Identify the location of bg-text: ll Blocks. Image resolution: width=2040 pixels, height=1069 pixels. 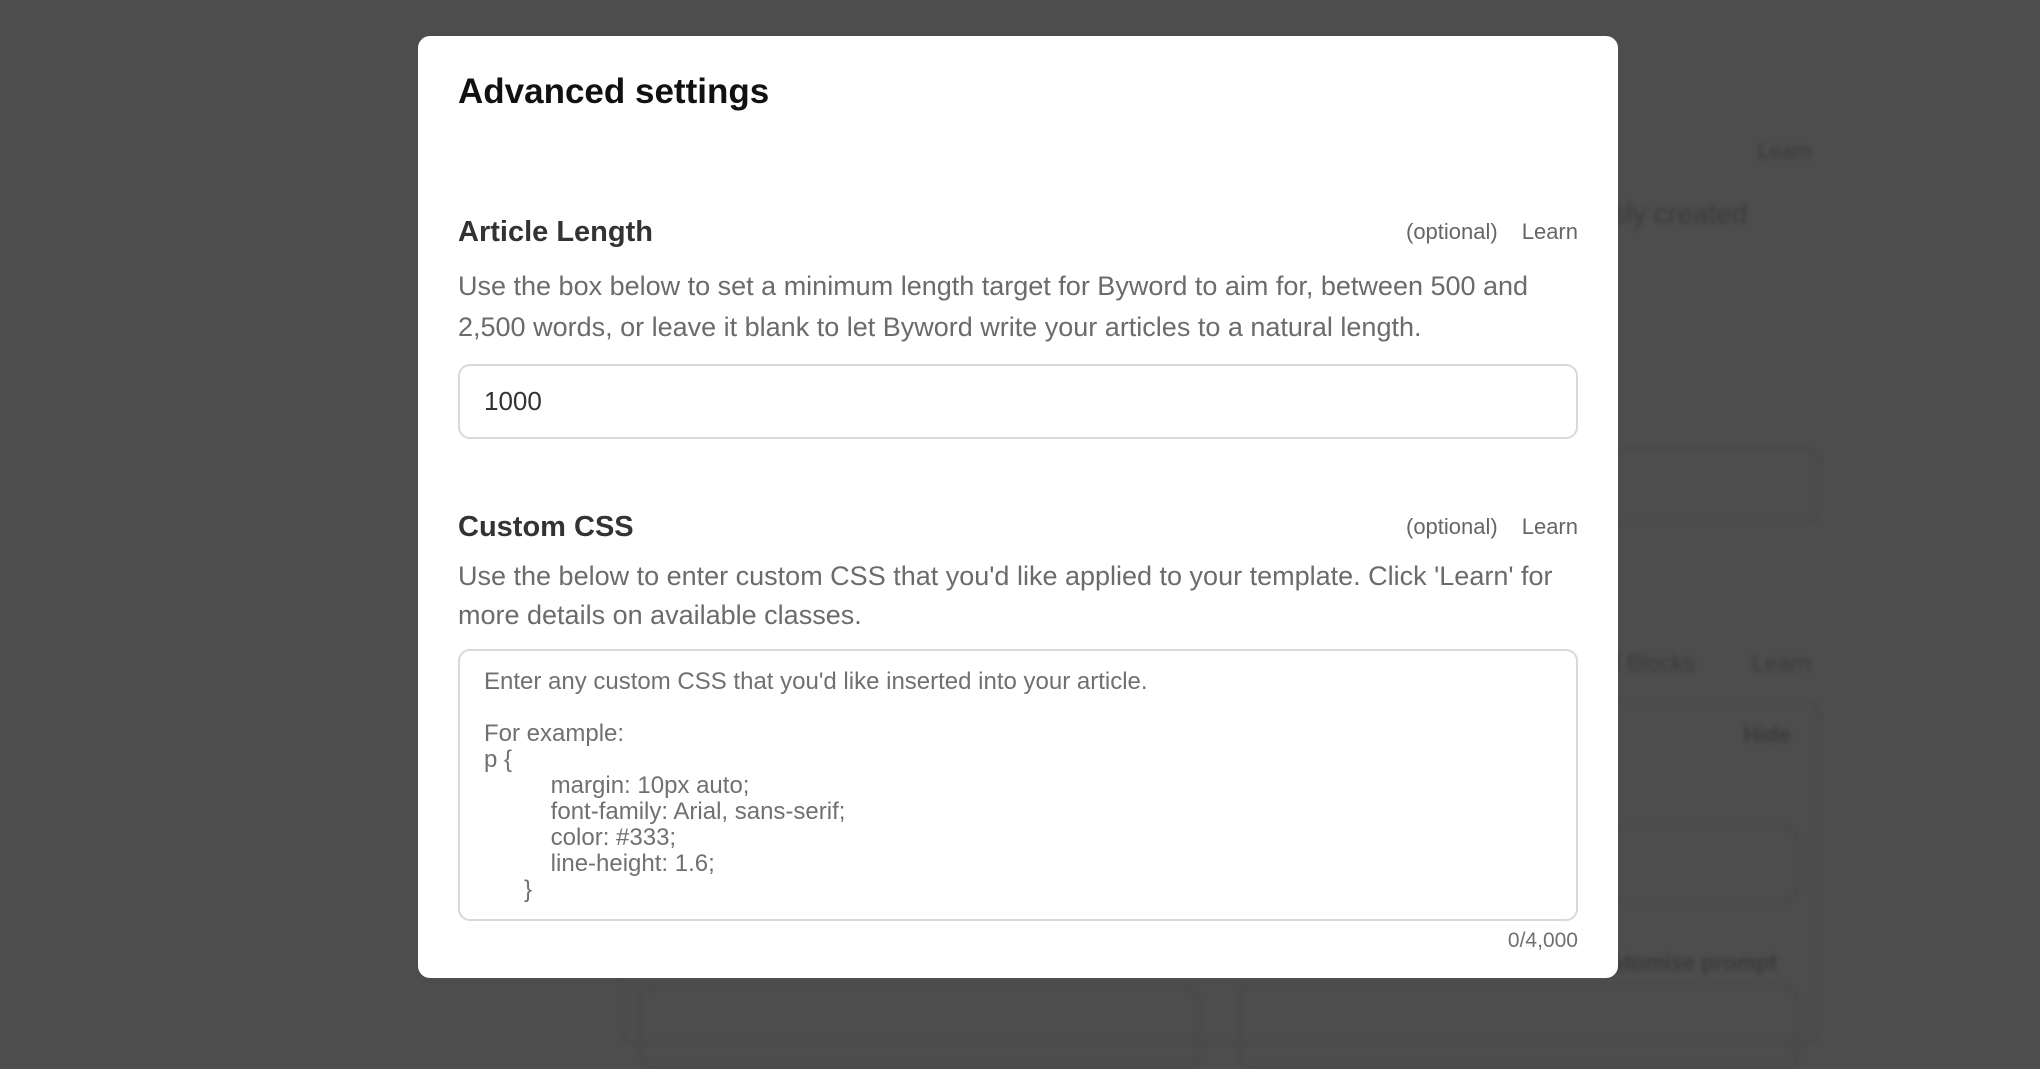
(1652, 663).